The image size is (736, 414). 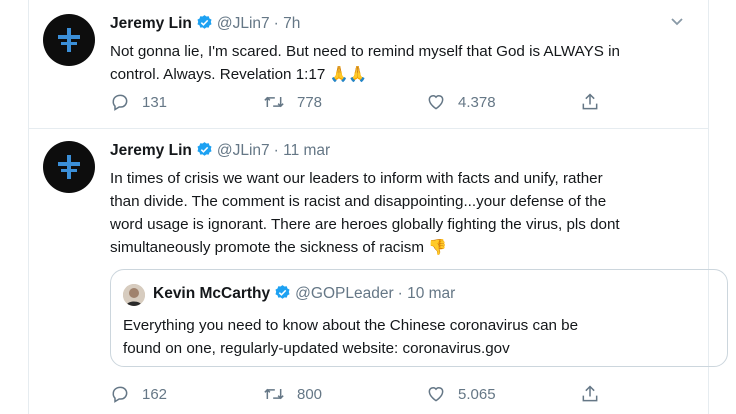 What do you see at coordinates (477, 394) in the screenshot?
I see `like-count: 5.065` at bounding box center [477, 394].